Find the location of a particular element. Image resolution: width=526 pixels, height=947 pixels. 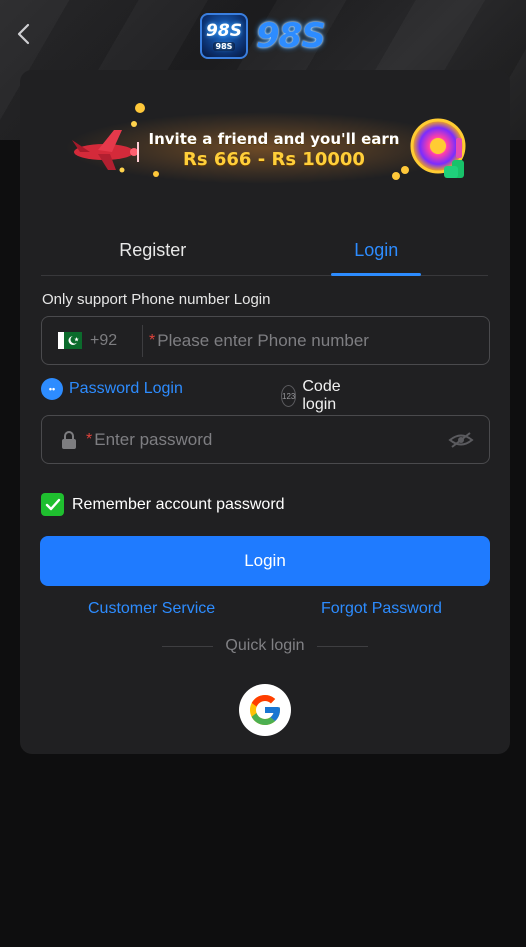

login-button: Login is located at coordinates (265, 561).